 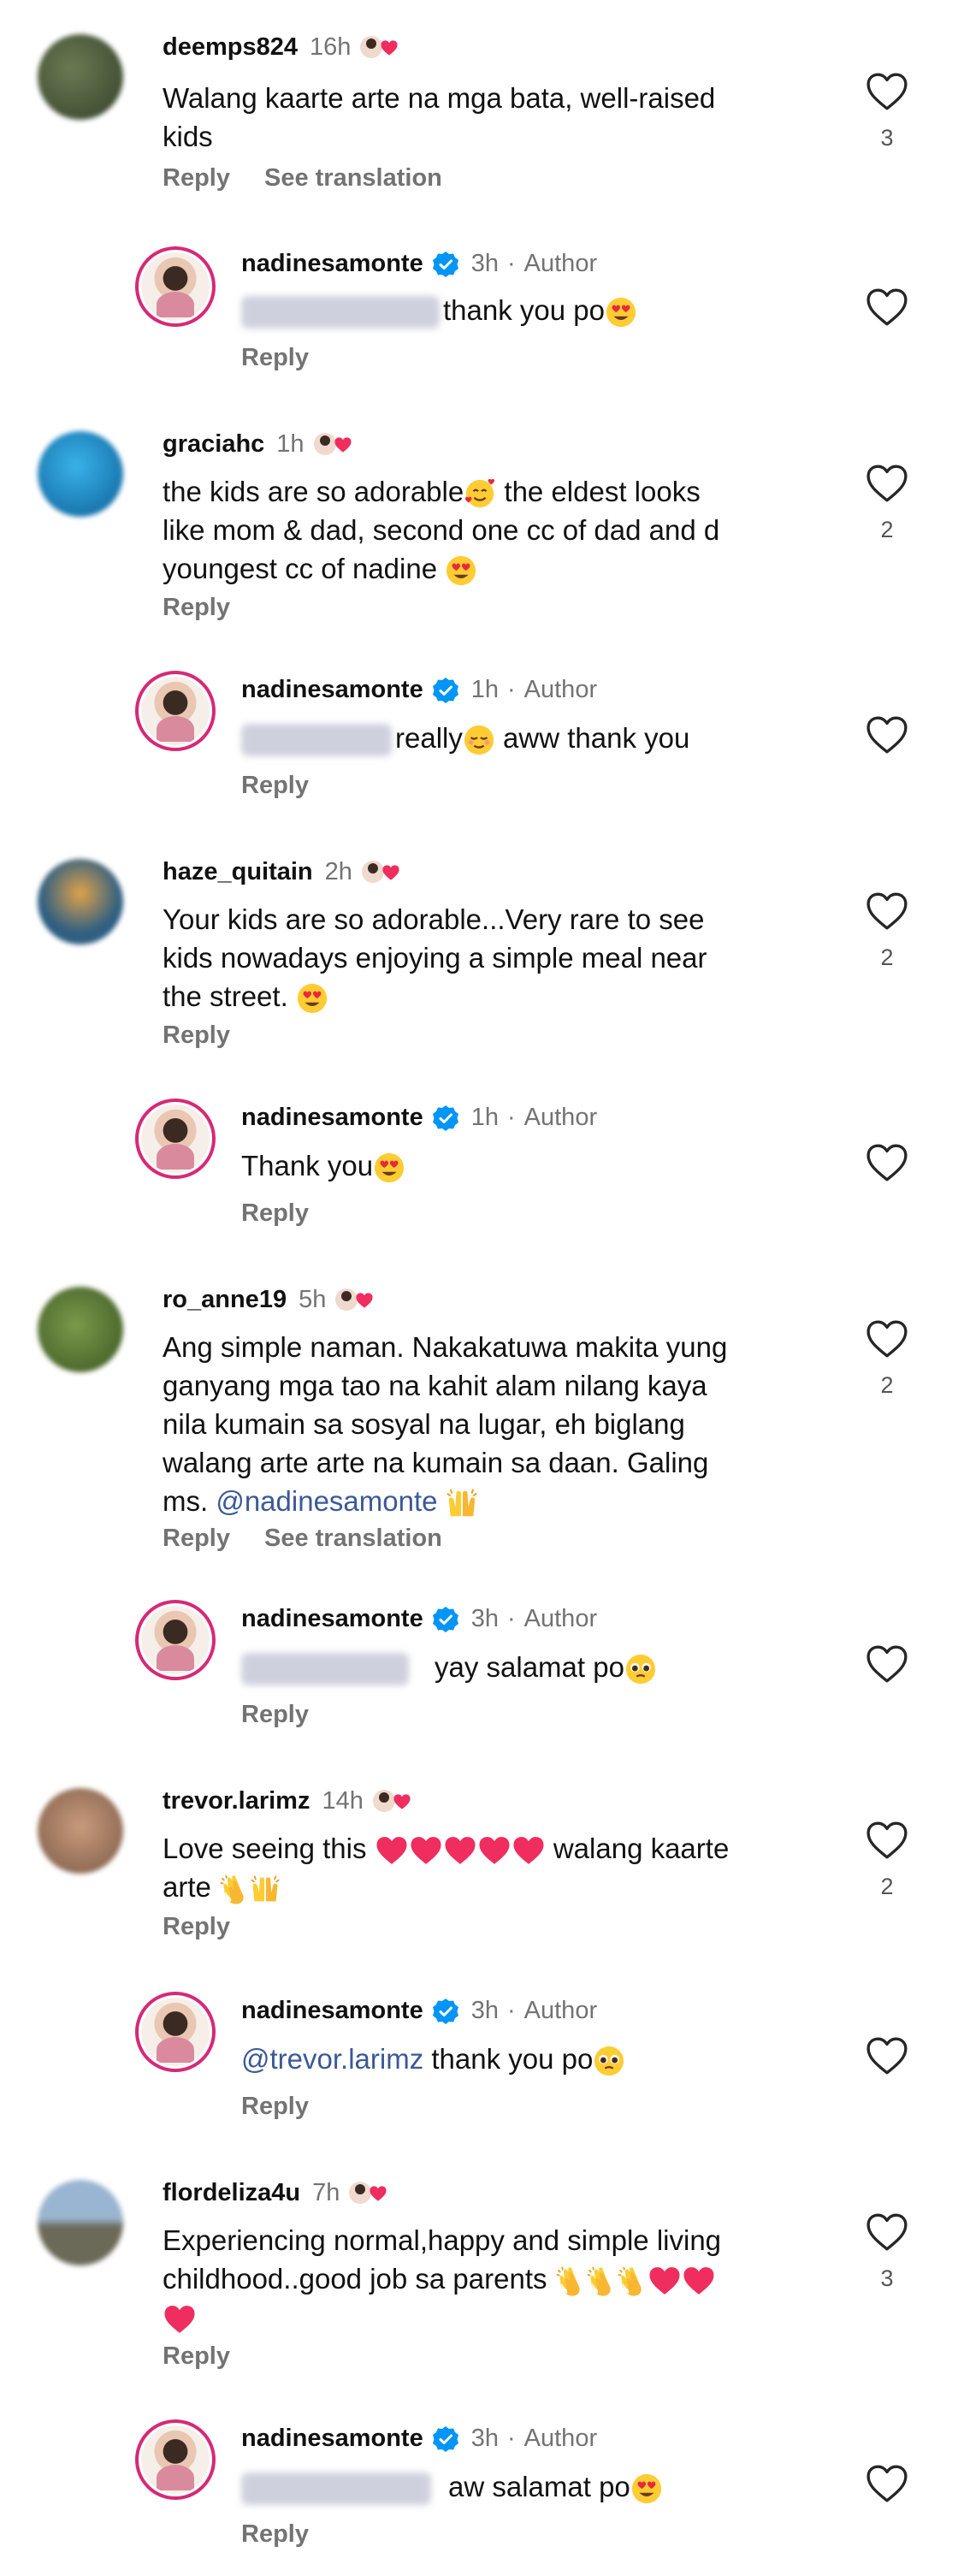 I want to click on reply-text: @trevor.larimz thank you po, so click(x=433, y=2059).